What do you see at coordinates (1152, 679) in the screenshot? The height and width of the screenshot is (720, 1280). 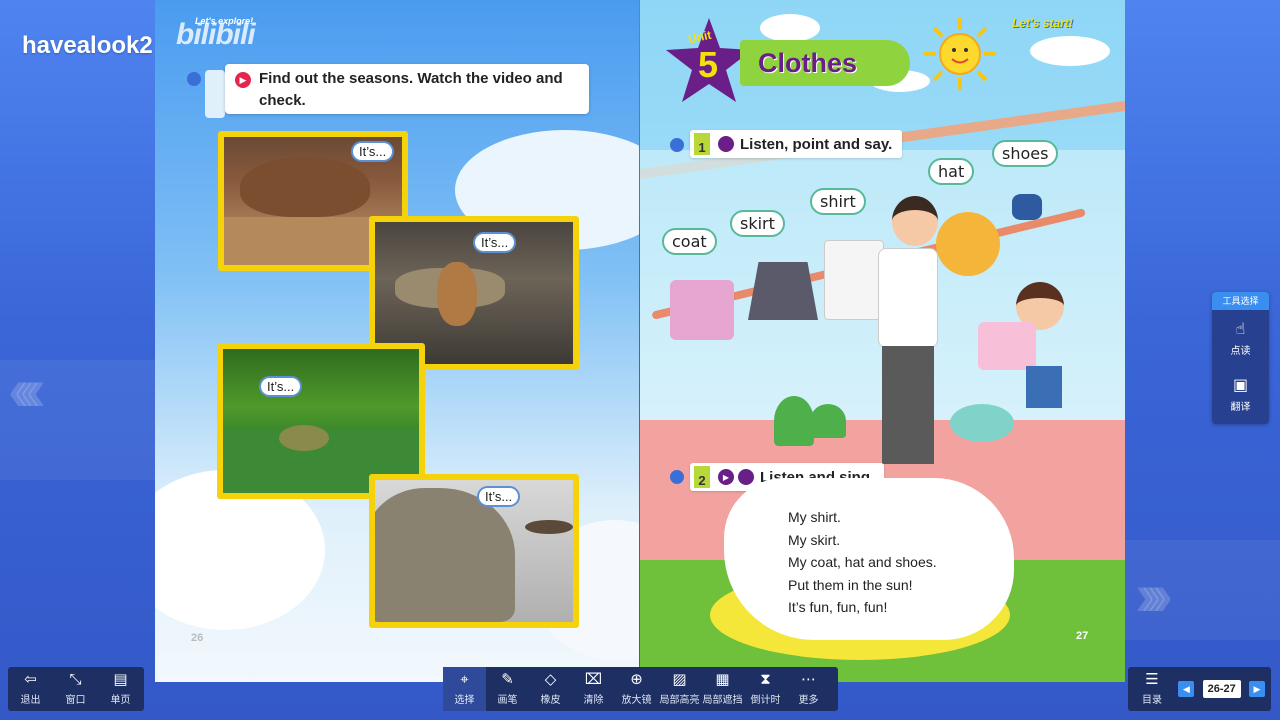 I see `list-icon: ☰` at bounding box center [1152, 679].